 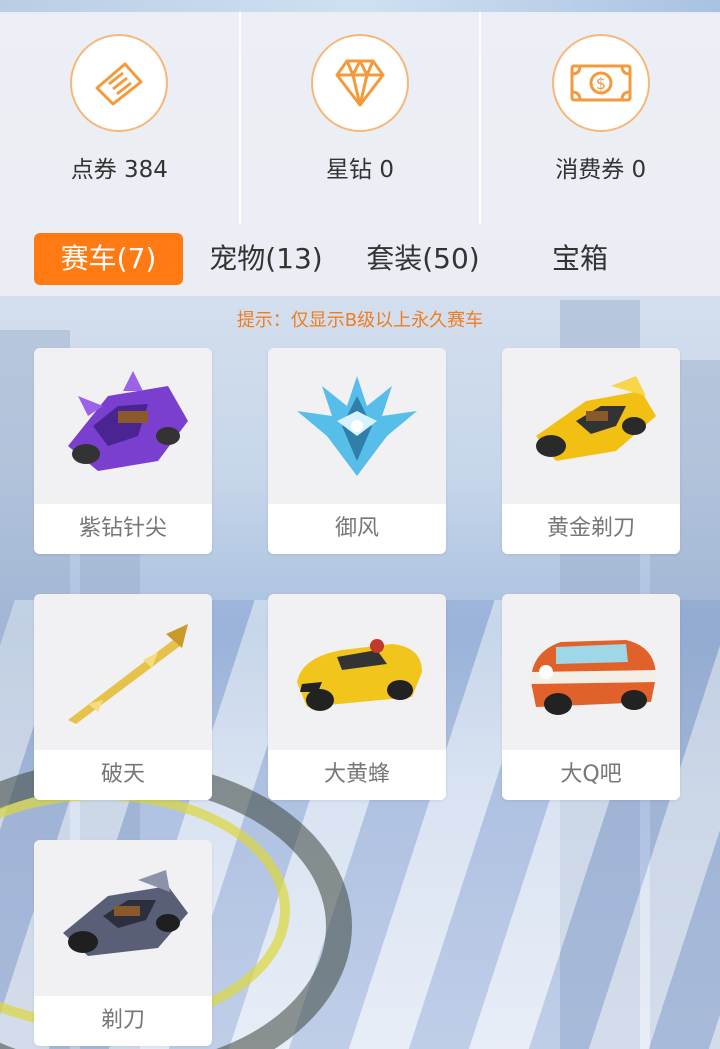 I want to click on car-name: 破天, so click(x=123, y=775).